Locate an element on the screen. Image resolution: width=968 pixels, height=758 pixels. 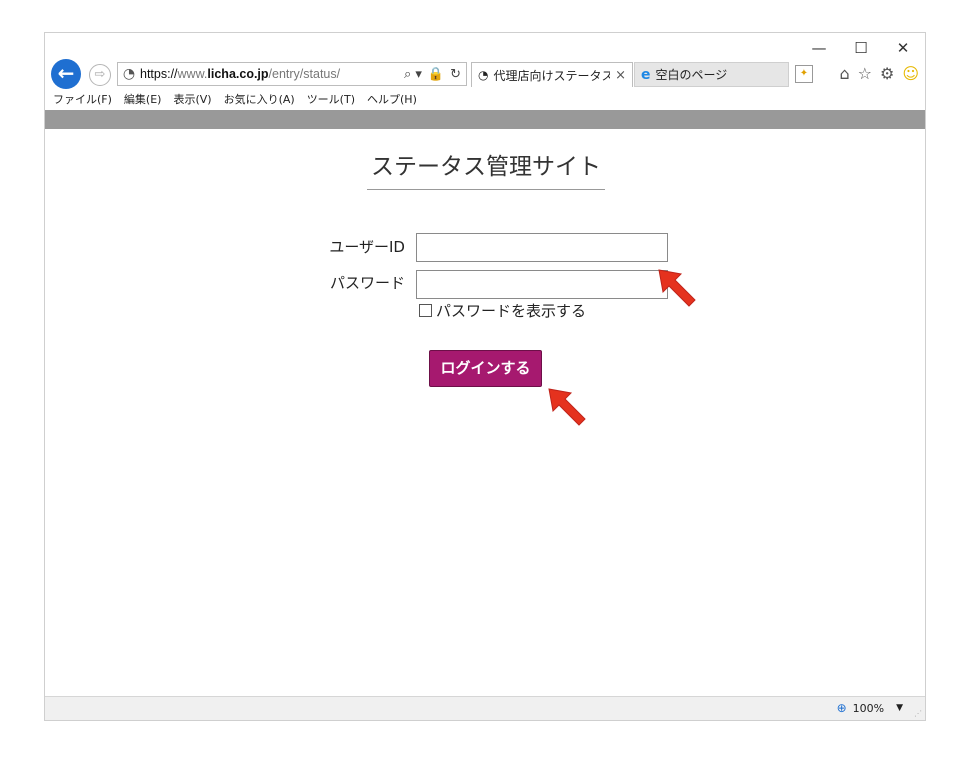
menu-favorites: お気に入り(A) is located at coordinates (259, 99).